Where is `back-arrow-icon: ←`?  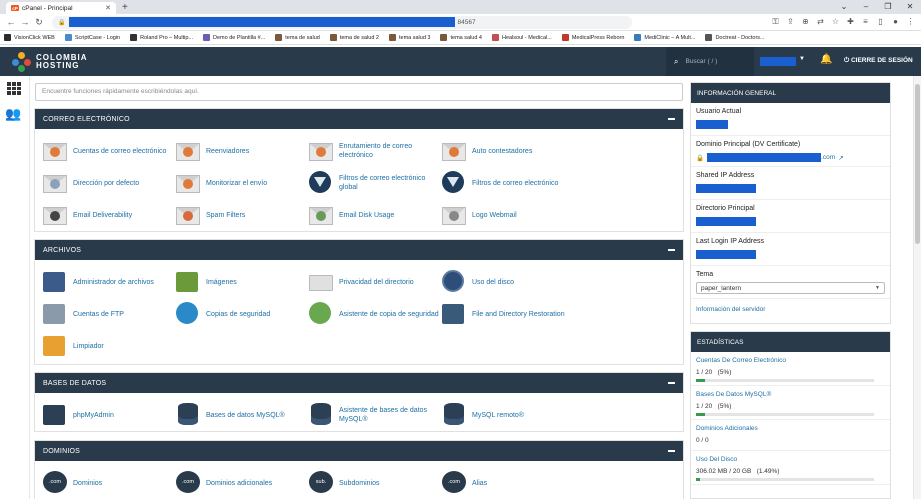 back-arrow-icon: ← is located at coordinates (11, 22).